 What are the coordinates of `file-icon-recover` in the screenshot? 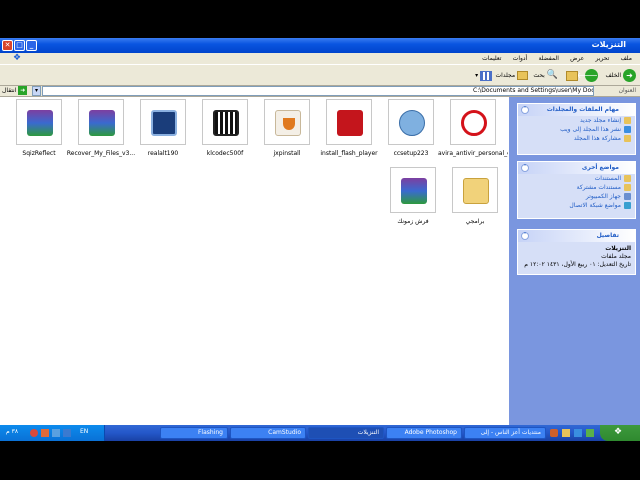 It's located at (101, 122).